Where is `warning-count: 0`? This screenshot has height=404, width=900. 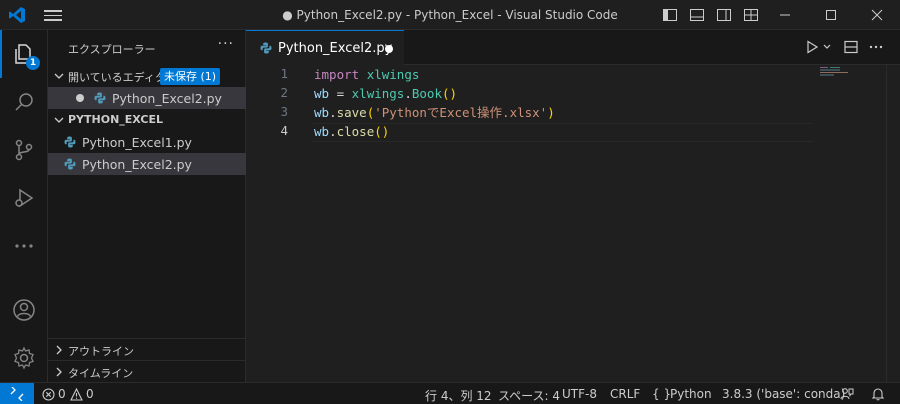 warning-count: 0 is located at coordinates (90, 394).